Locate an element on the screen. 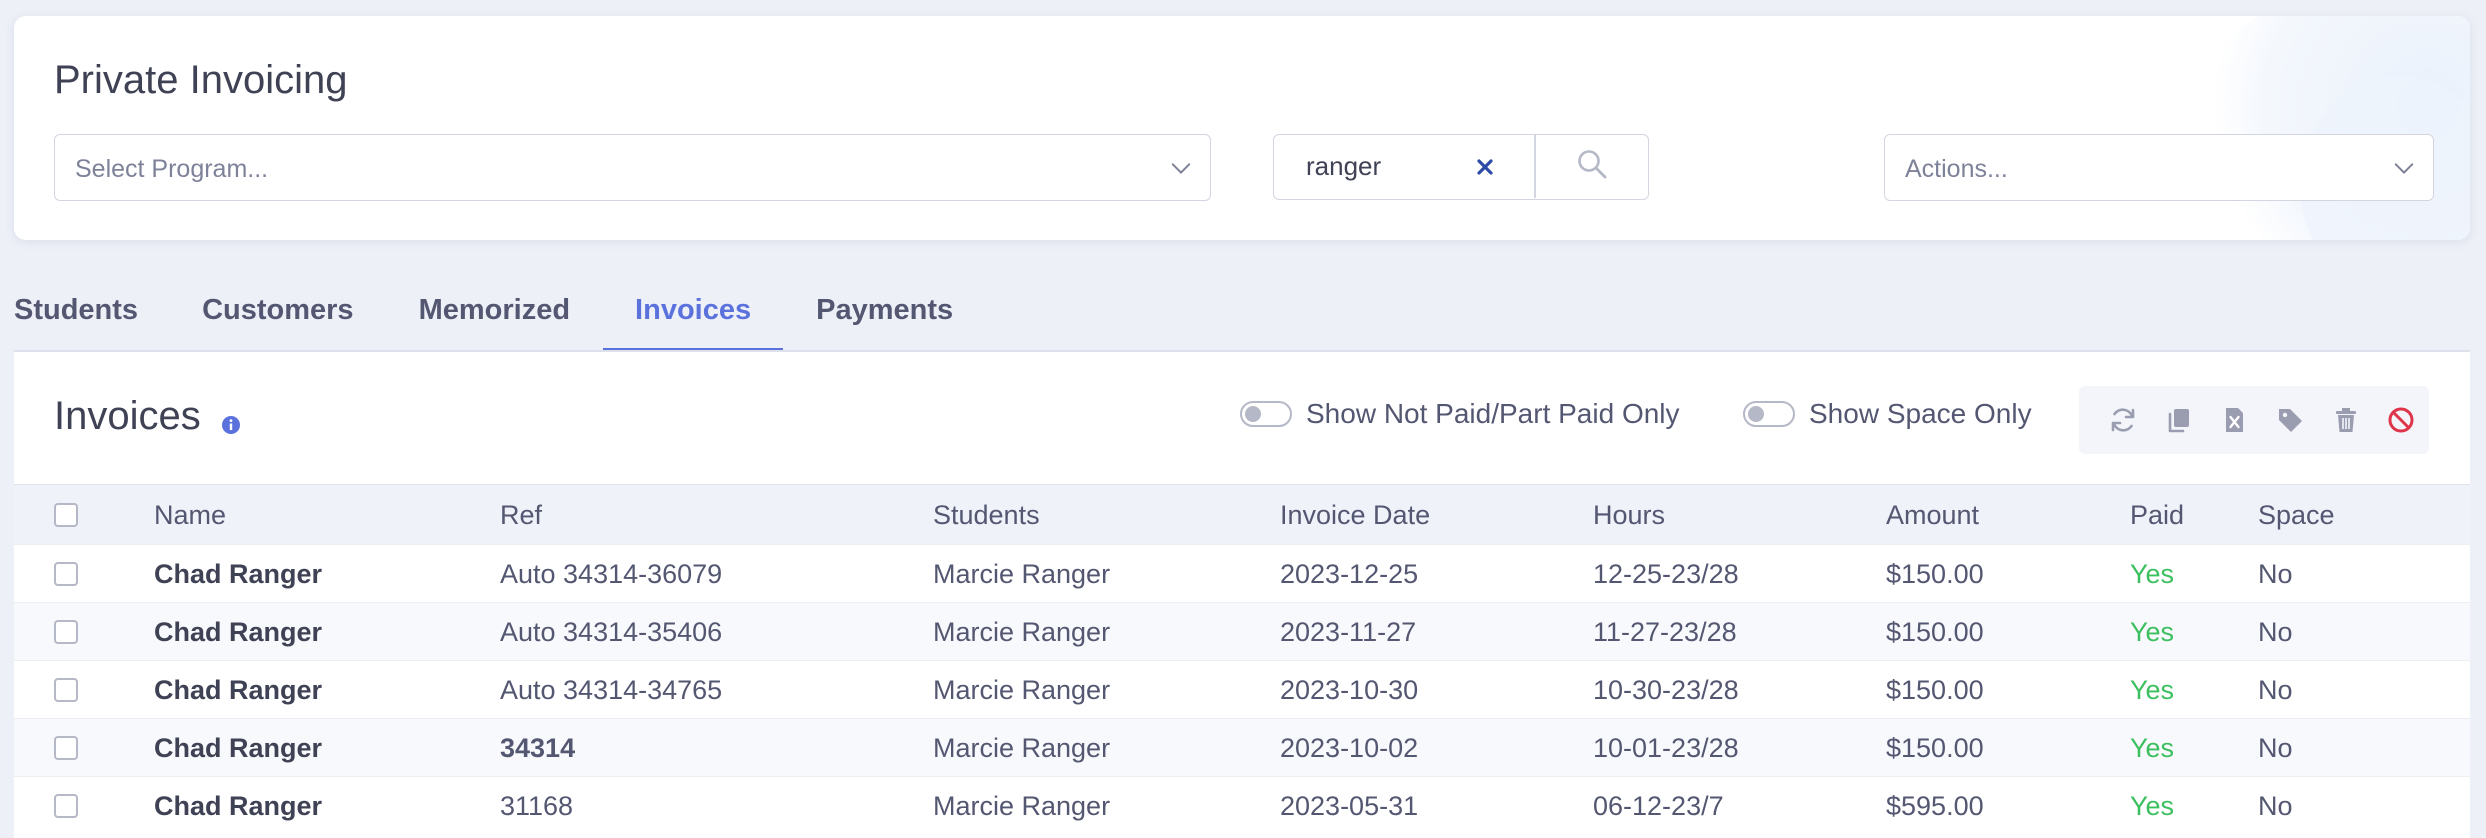 Image resolution: width=2486 pixels, height=838 pixels. row-invoice-date: 2023-05-31 is located at coordinates (1349, 806).